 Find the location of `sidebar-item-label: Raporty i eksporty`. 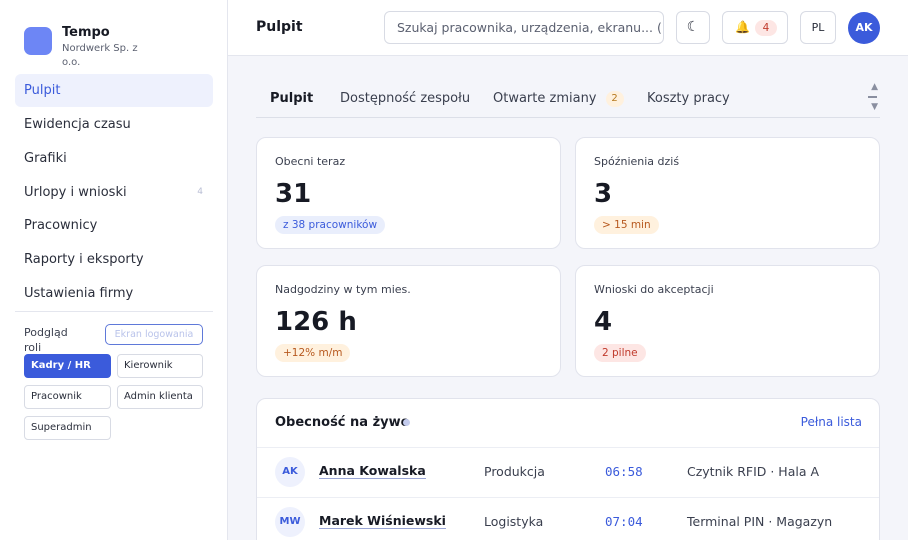

sidebar-item-label: Raporty i eksporty is located at coordinates (84, 259).